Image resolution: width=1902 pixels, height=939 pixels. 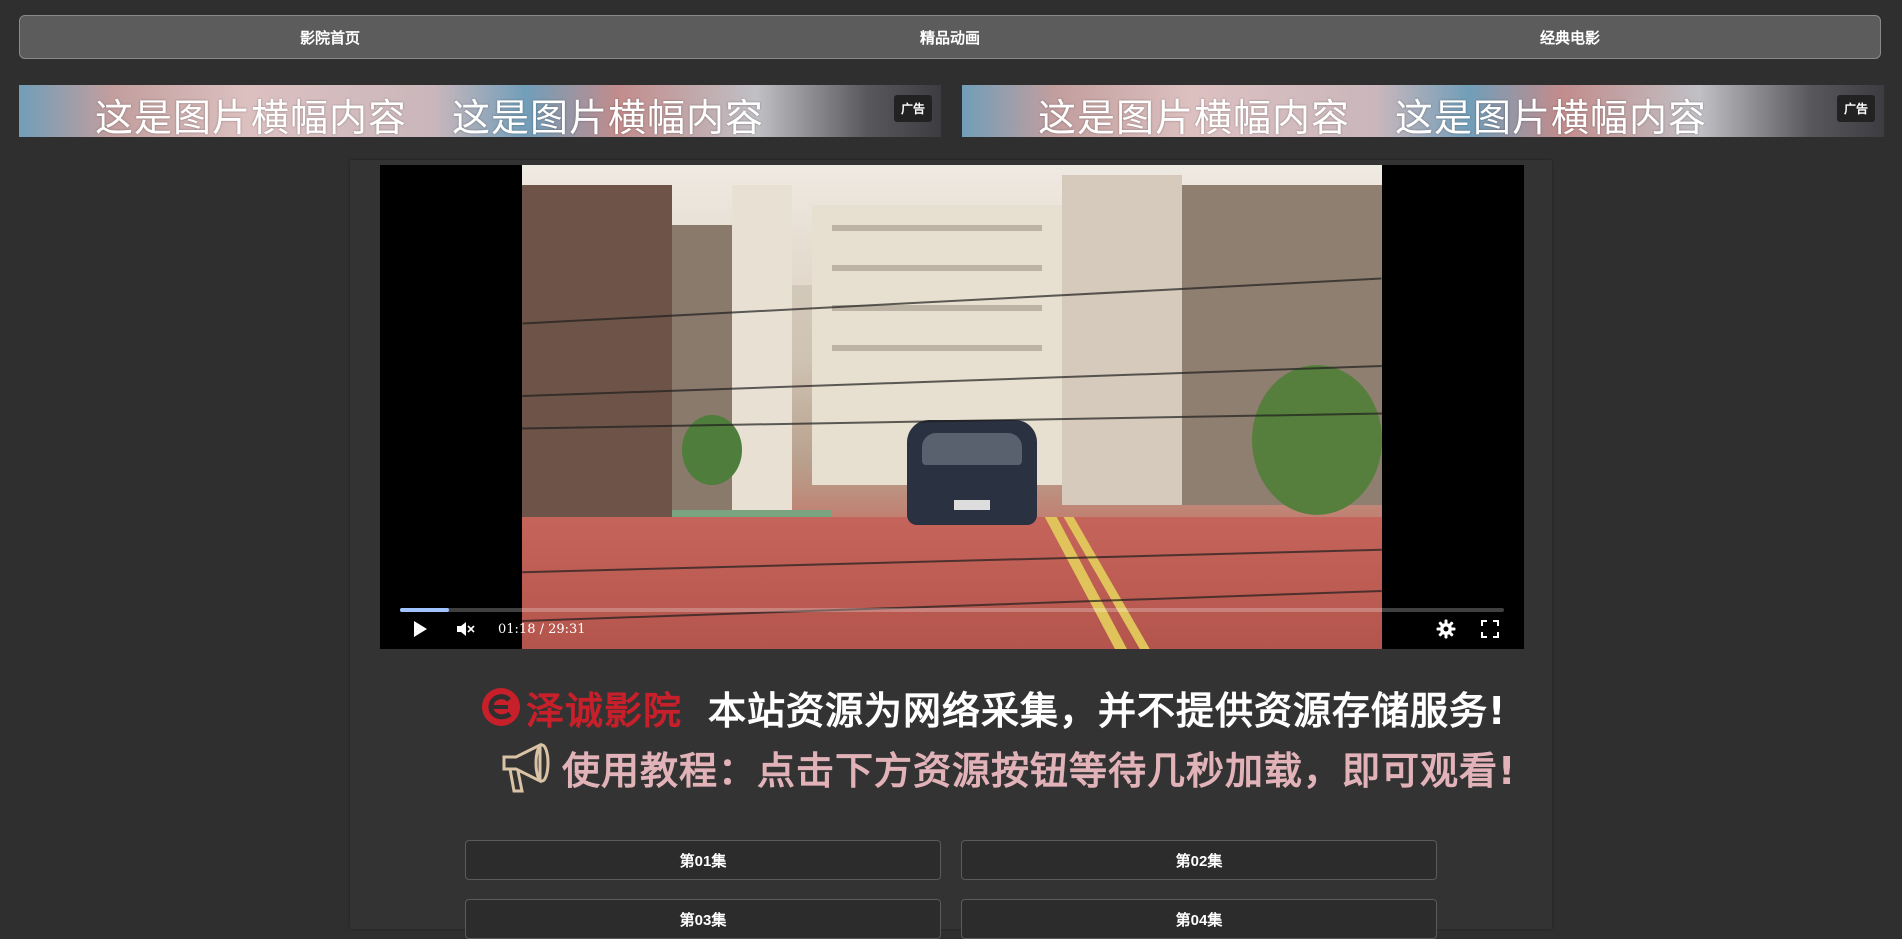 What do you see at coordinates (542, 629) in the screenshot?
I see `time-display: 01:18 / 29:31` at bounding box center [542, 629].